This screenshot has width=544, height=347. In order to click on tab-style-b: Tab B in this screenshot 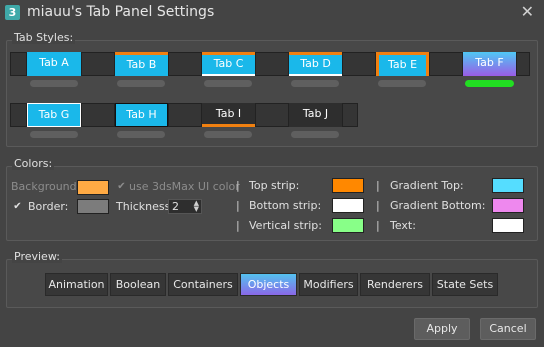, I will do `click(141, 64)`.